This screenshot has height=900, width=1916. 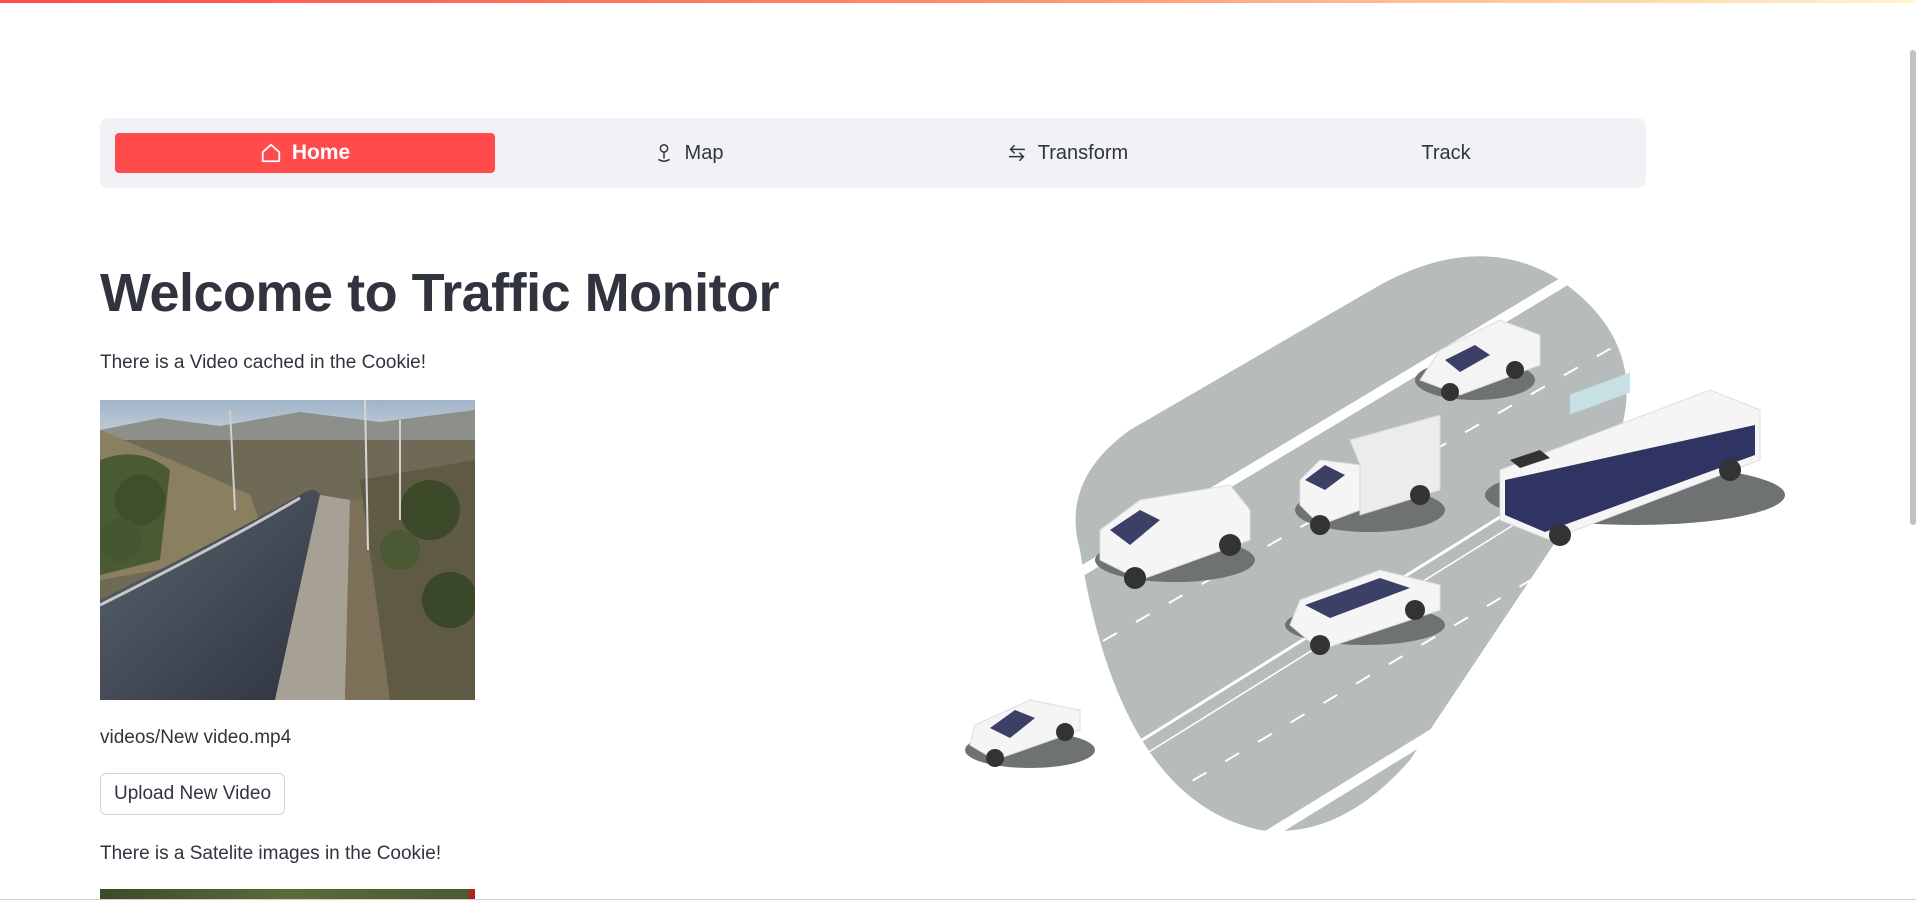 What do you see at coordinates (192, 794) in the screenshot?
I see `upload-video-button: Upload New Video` at bounding box center [192, 794].